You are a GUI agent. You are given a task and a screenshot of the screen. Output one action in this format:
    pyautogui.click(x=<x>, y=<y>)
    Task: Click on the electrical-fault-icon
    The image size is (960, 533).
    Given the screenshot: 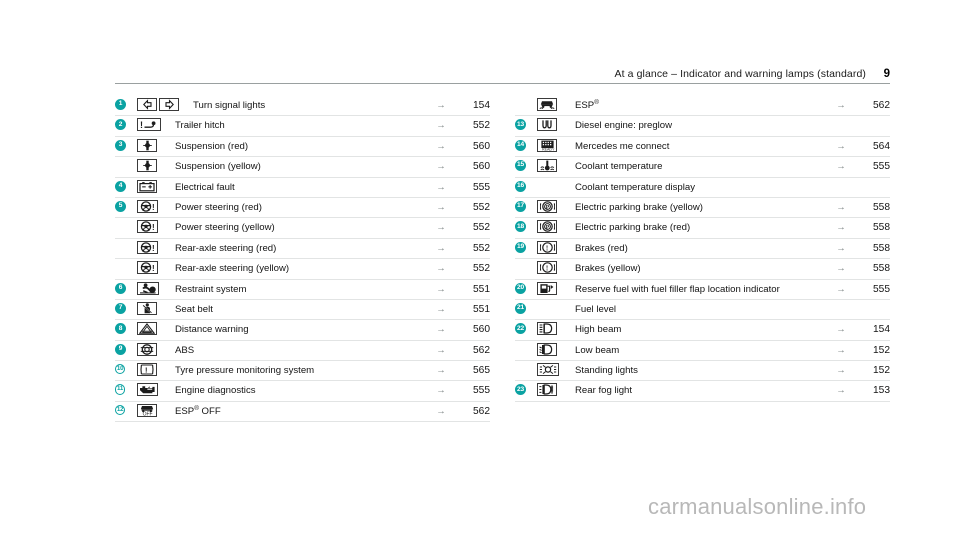 What is the action you would take?
    pyautogui.click(x=147, y=186)
    